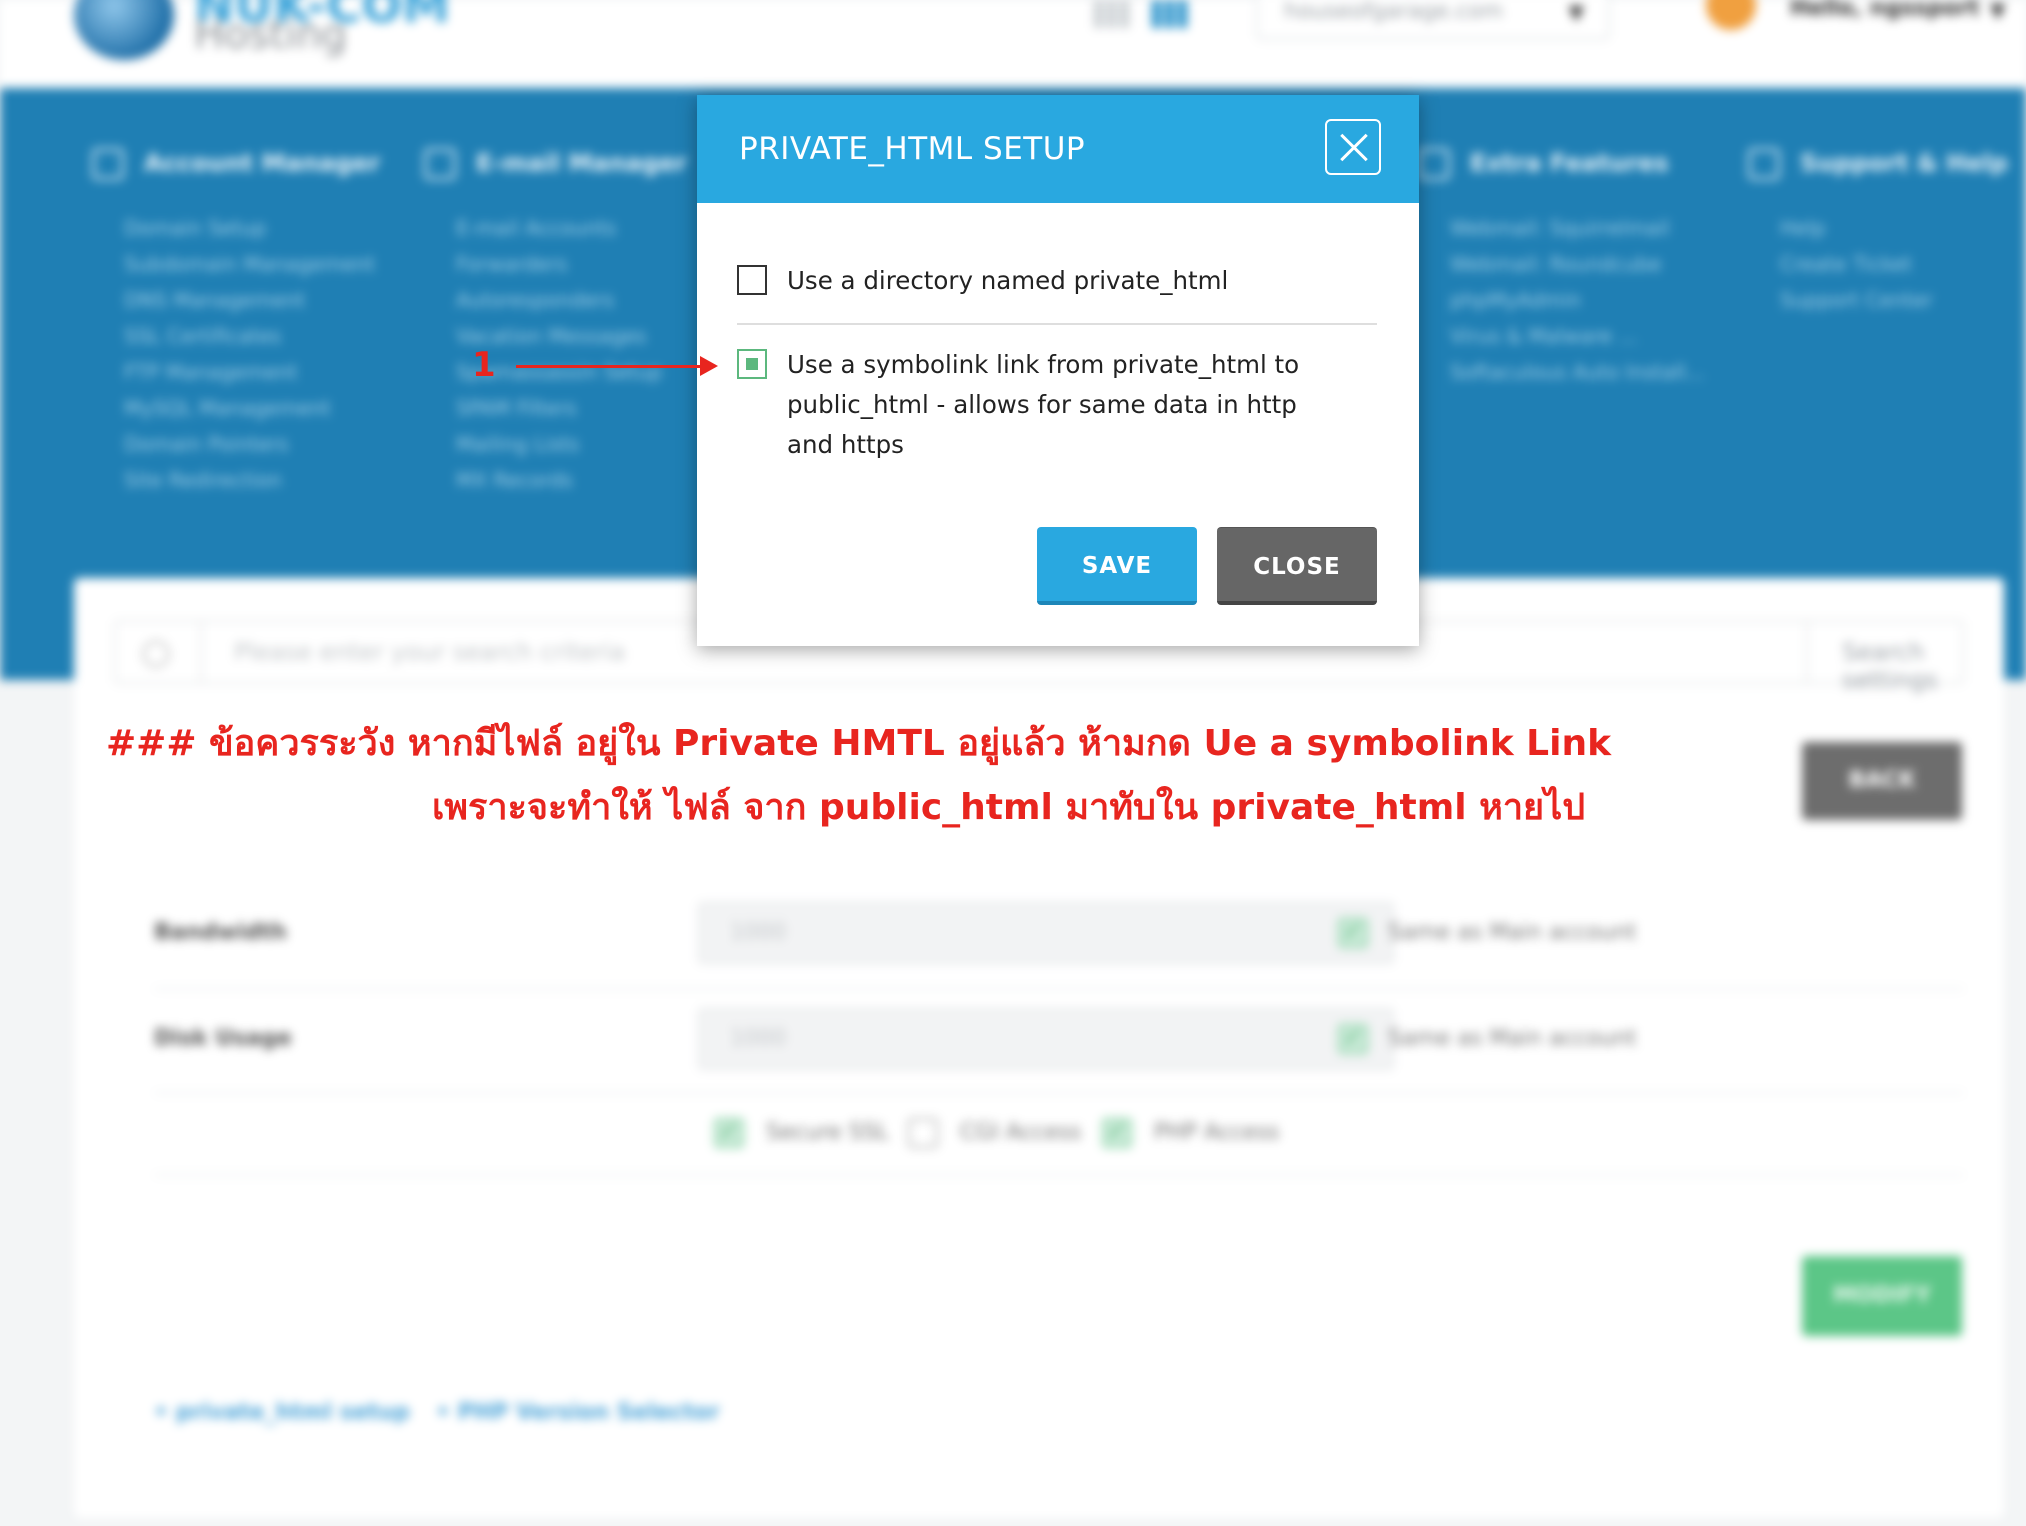 The width and height of the screenshot is (2026, 1526). What do you see at coordinates (1561, 306) in the screenshot?
I see `nav-item: phpMyAdmin` at bounding box center [1561, 306].